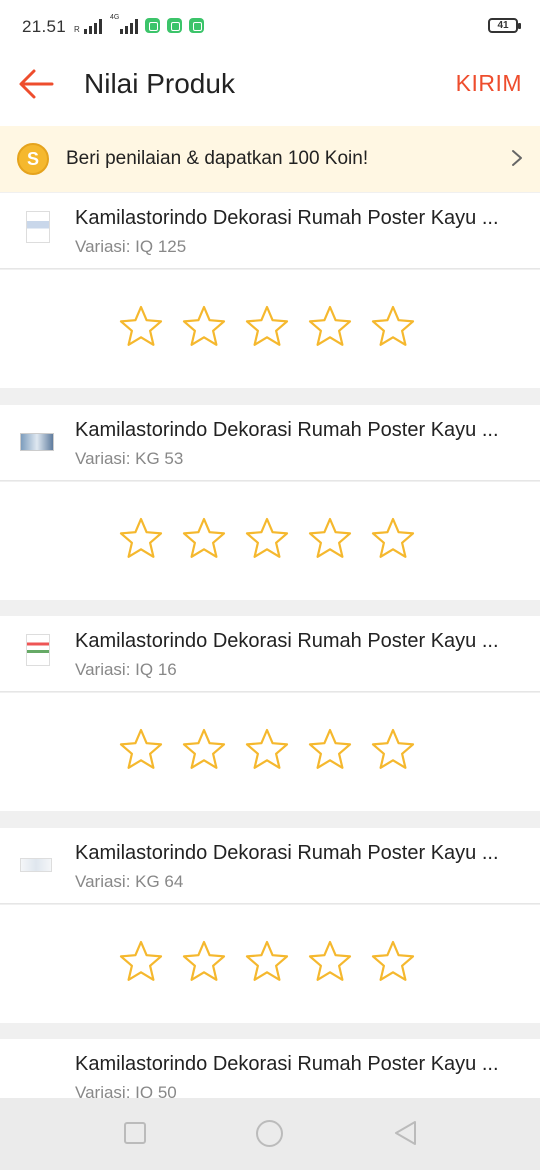  What do you see at coordinates (129, 881) in the screenshot?
I see `product-variation: Variasi: KG 64` at bounding box center [129, 881].